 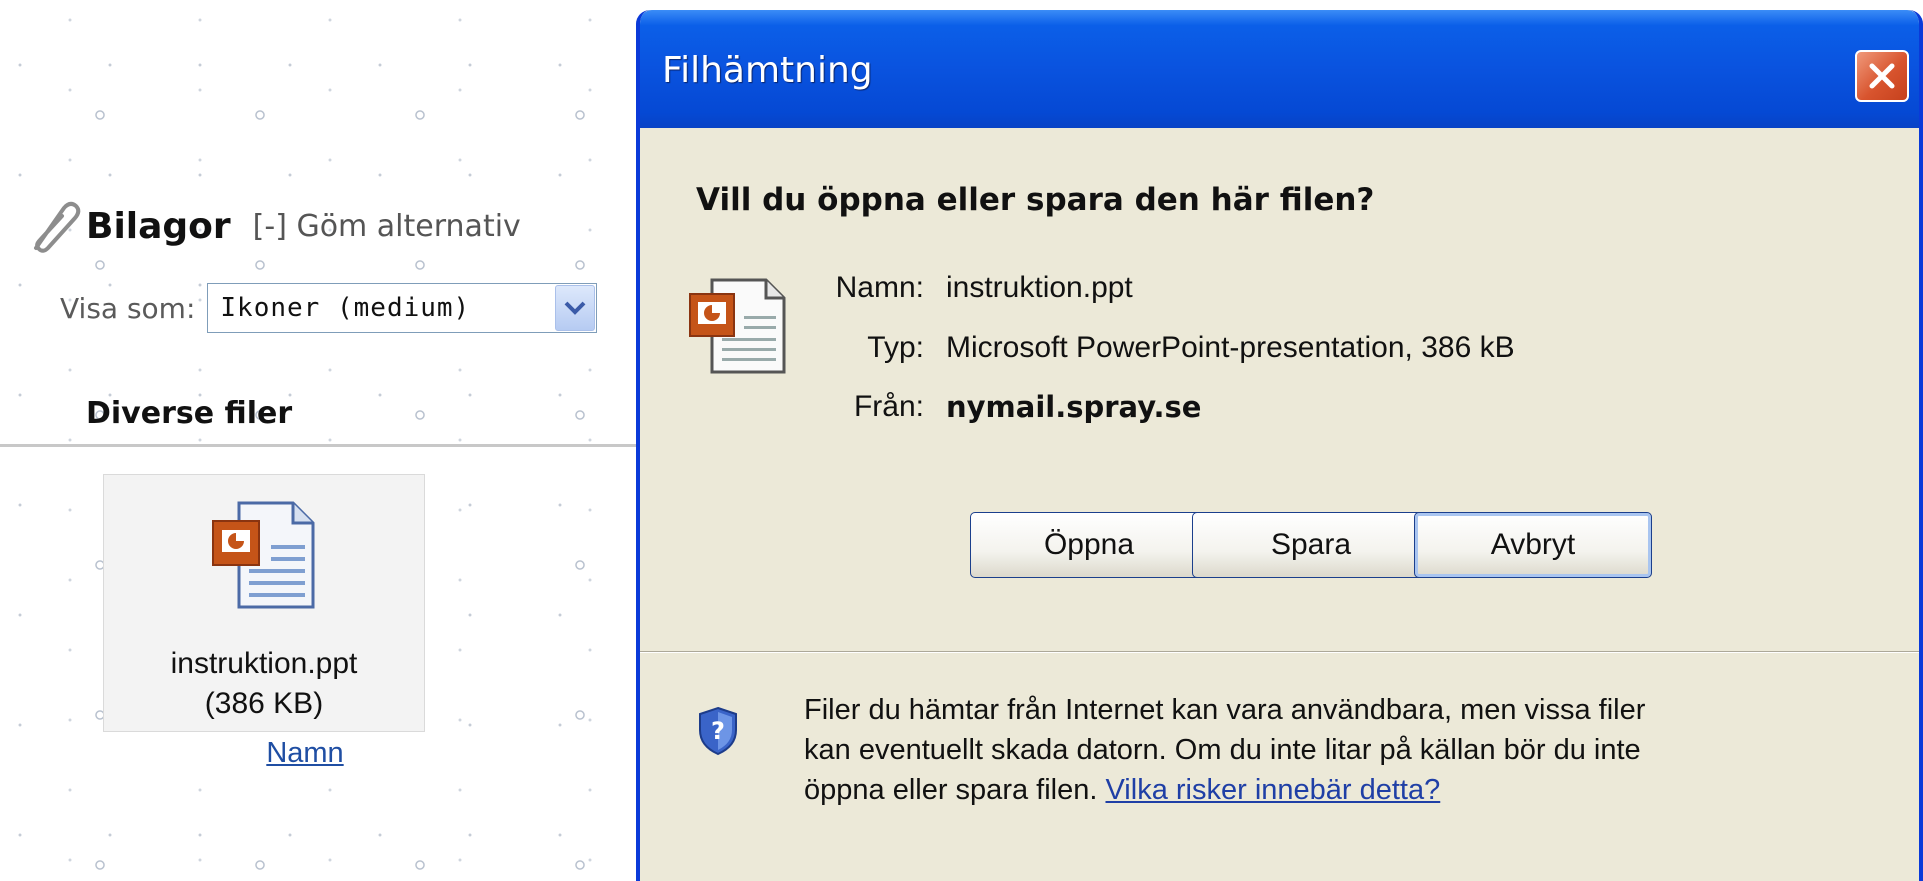 I want to click on open-button: Öppna, so click(x=1089, y=545).